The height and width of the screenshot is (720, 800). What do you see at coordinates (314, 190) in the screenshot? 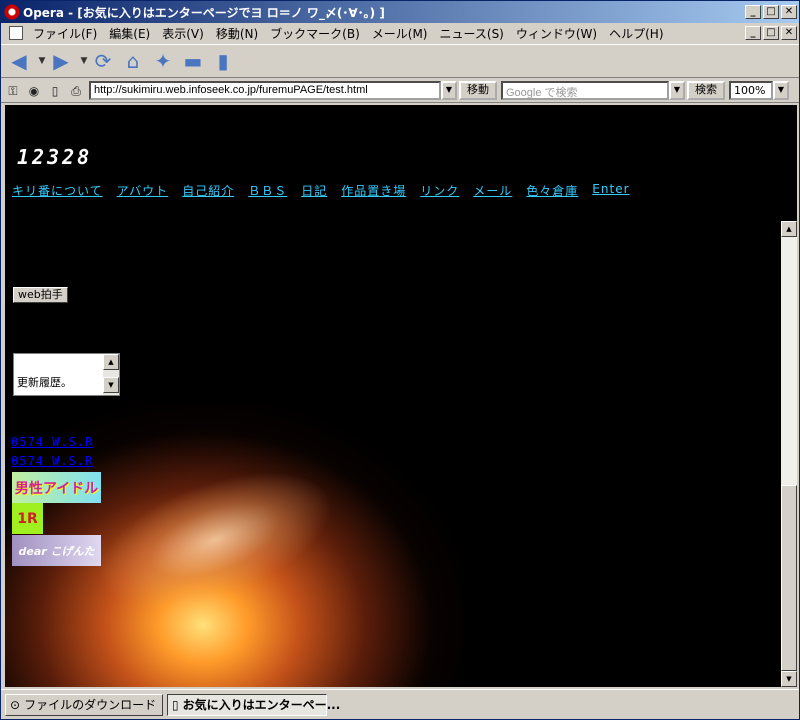
I see `nav-diary: 日記` at bounding box center [314, 190].